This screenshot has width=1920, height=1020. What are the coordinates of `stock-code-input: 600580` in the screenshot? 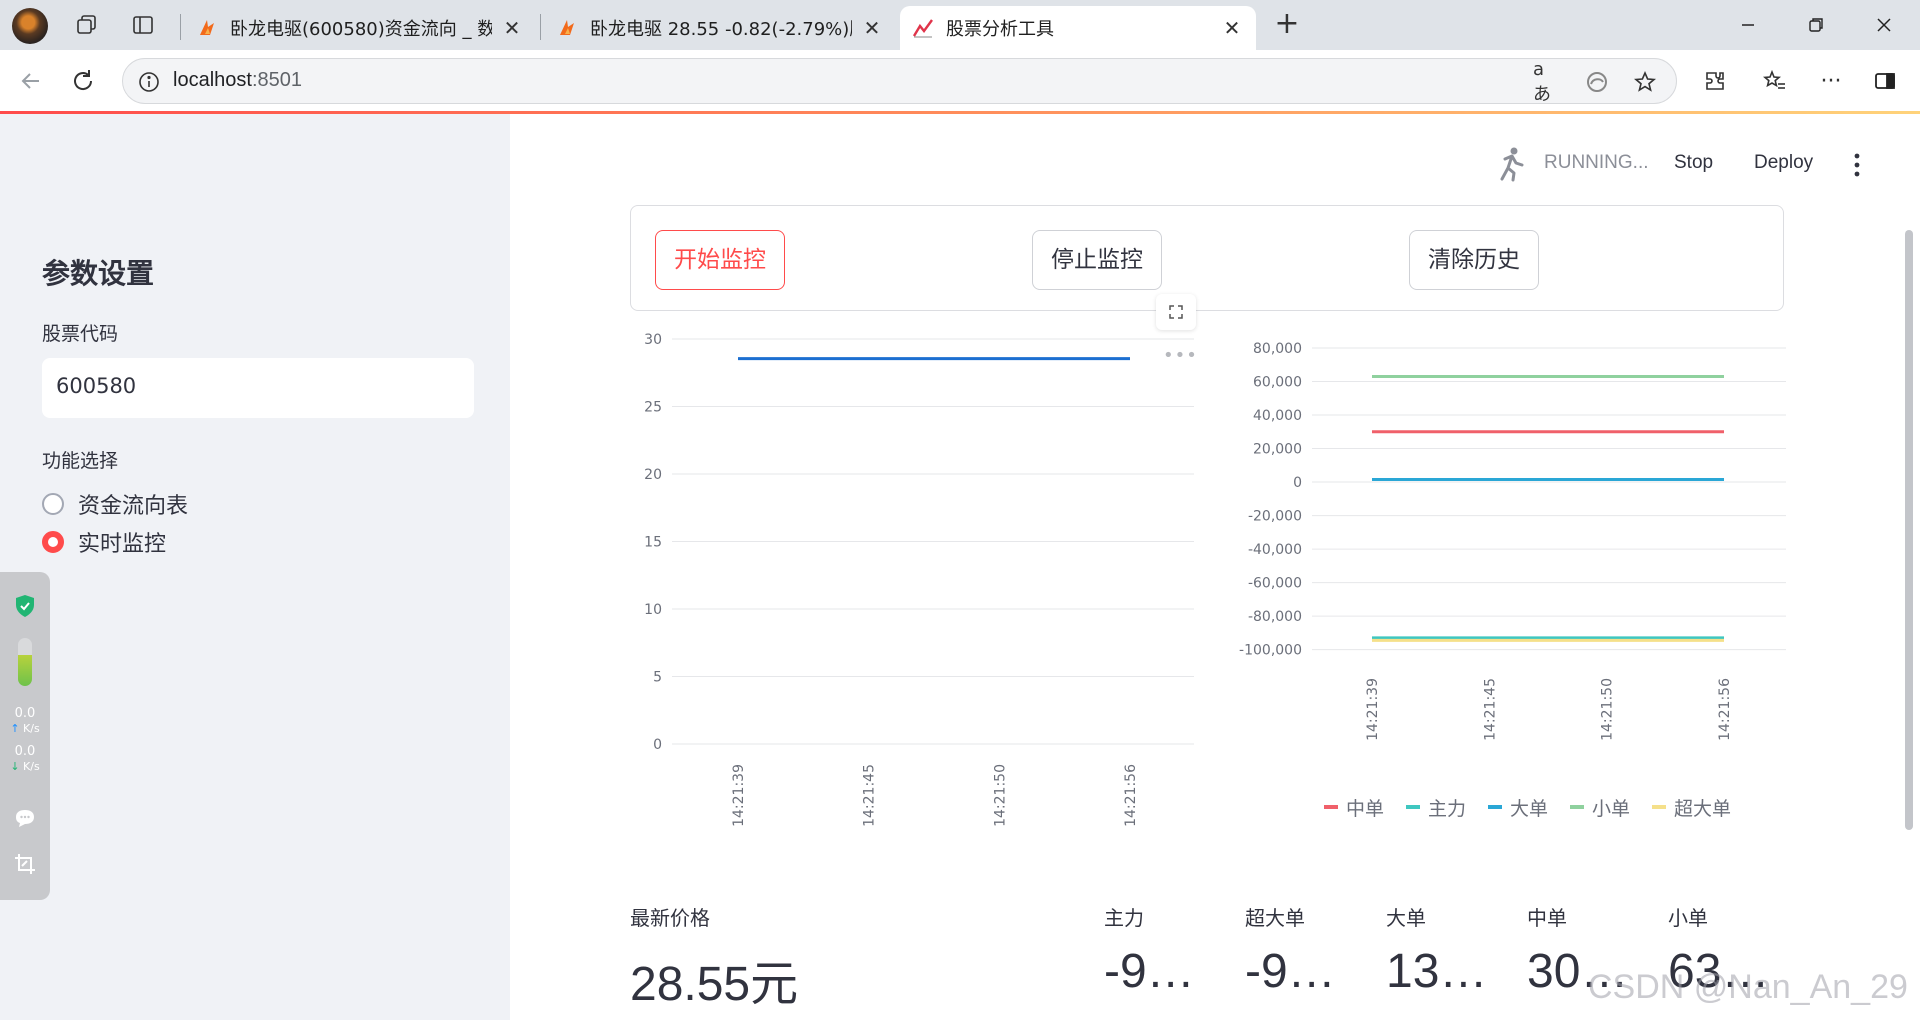 It's located at (258, 388).